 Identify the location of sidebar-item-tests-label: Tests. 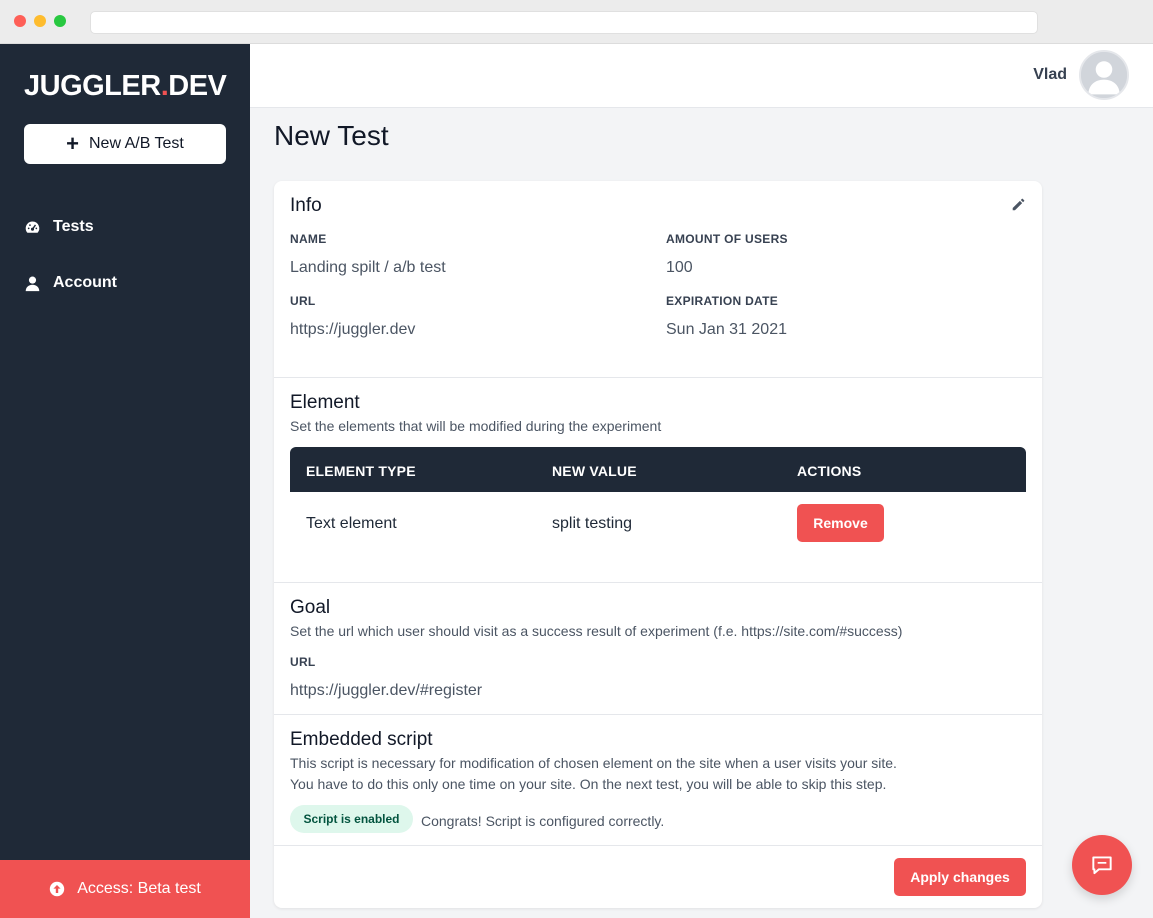
(73, 226).